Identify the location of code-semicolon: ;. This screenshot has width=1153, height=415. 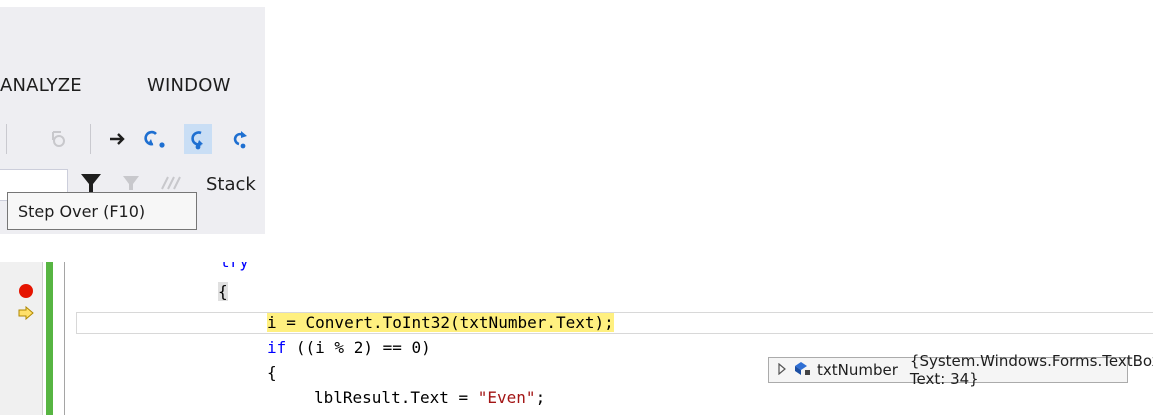
(540, 397).